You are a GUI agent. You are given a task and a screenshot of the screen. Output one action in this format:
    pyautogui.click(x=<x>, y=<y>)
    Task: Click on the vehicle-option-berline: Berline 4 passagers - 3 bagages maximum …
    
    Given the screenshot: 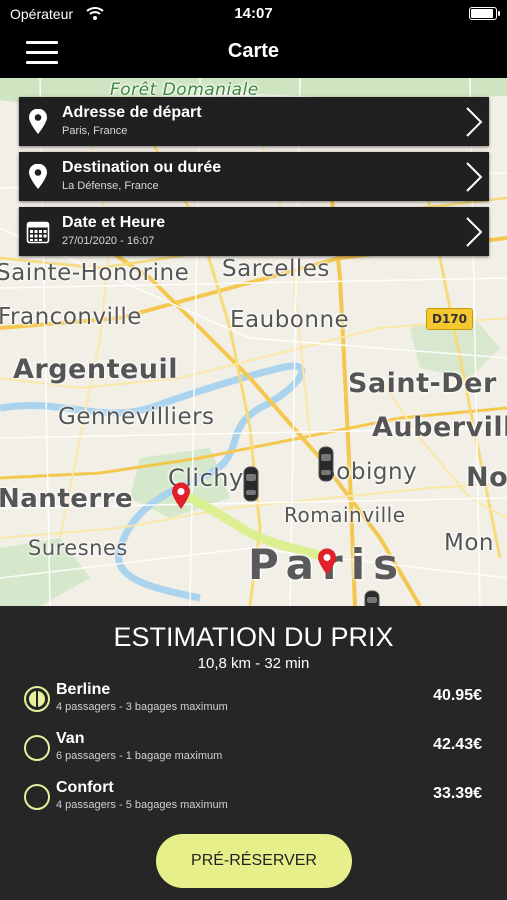 What is the action you would take?
    pyautogui.click(x=255, y=698)
    